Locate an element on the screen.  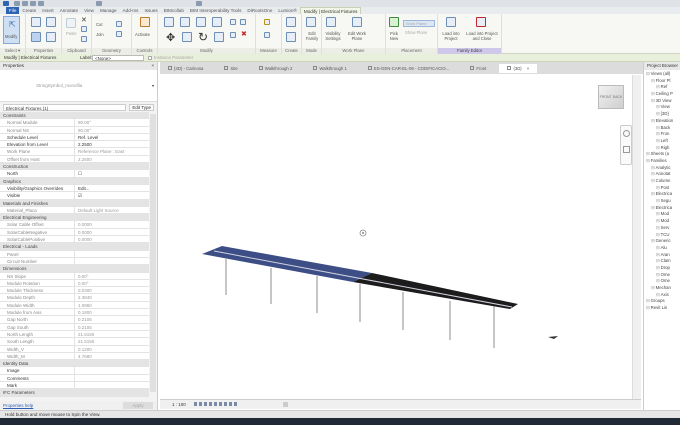
type-properties-icon is located at coordinates (36, 22).